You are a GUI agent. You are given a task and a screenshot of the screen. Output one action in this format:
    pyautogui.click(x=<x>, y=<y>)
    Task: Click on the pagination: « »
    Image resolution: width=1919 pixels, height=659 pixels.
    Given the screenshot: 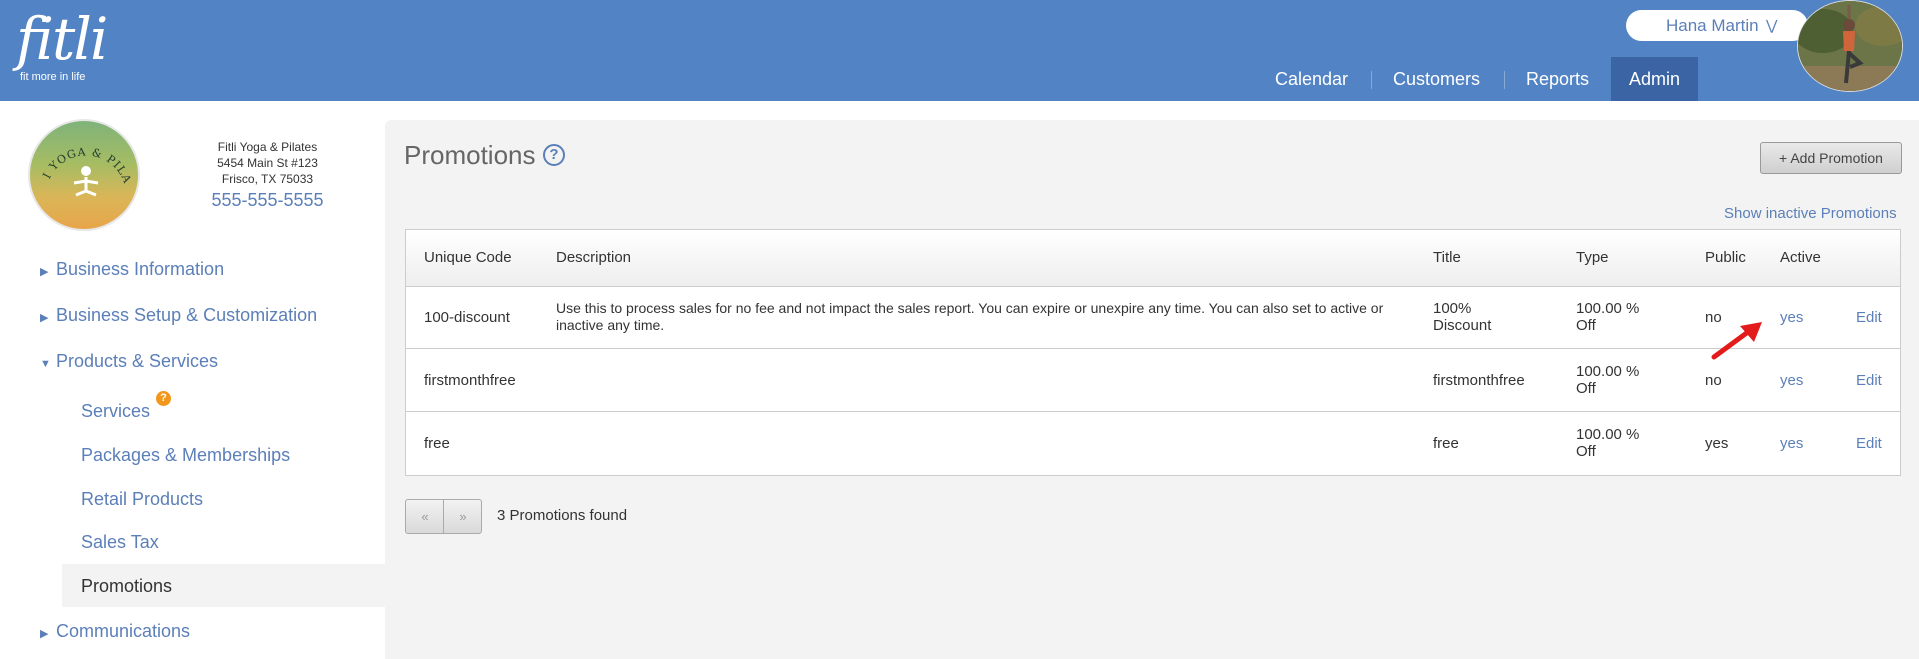 What is the action you would take?
    pyautogui.click(x=443, y=516)
    